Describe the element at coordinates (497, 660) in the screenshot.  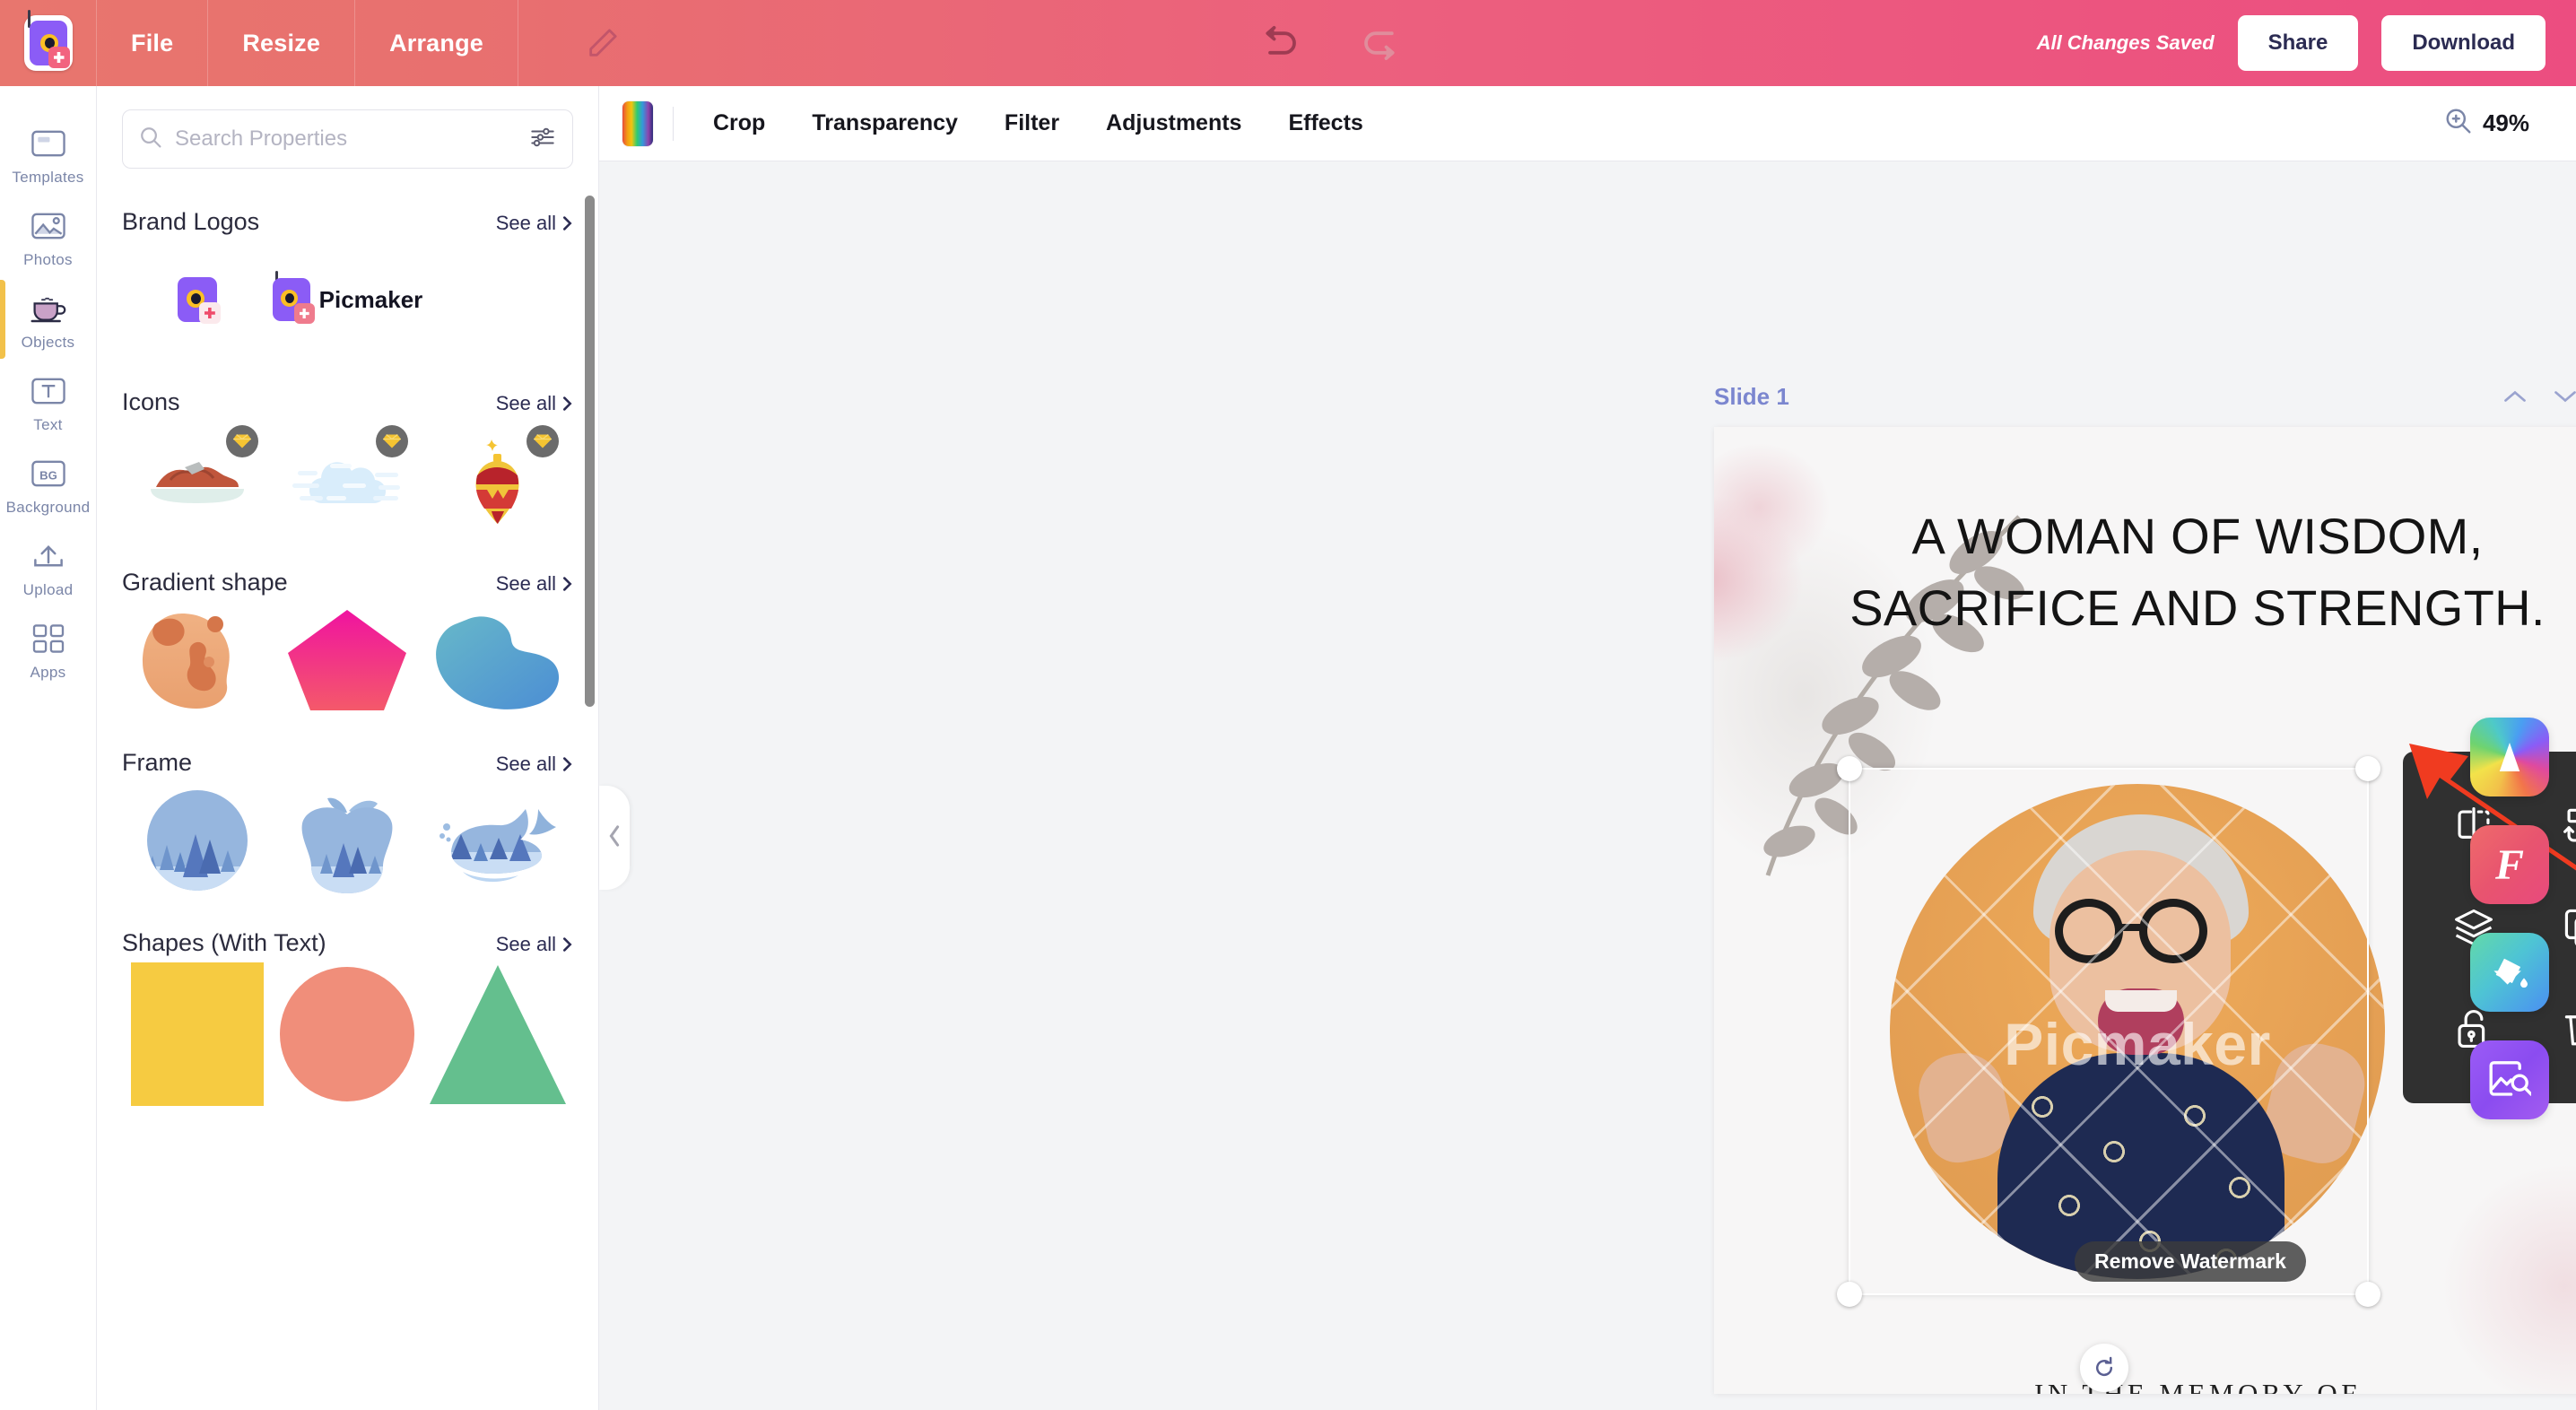
I see `gradient-blob-blue` at that location.